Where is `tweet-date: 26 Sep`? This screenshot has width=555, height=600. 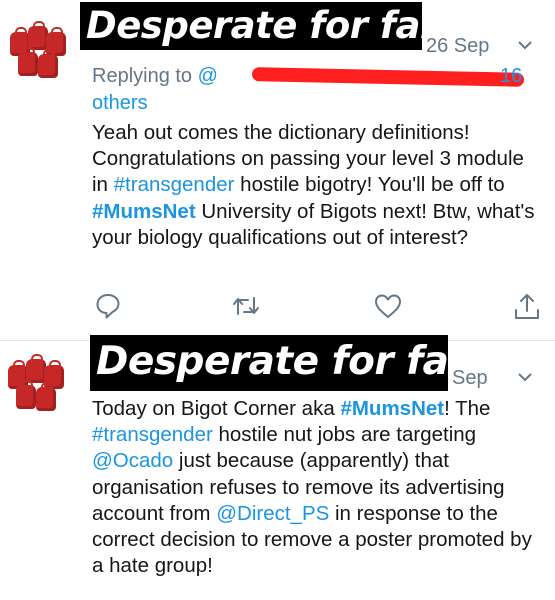
tweet-date: 26 Sep is located at coordinates (457, 46).